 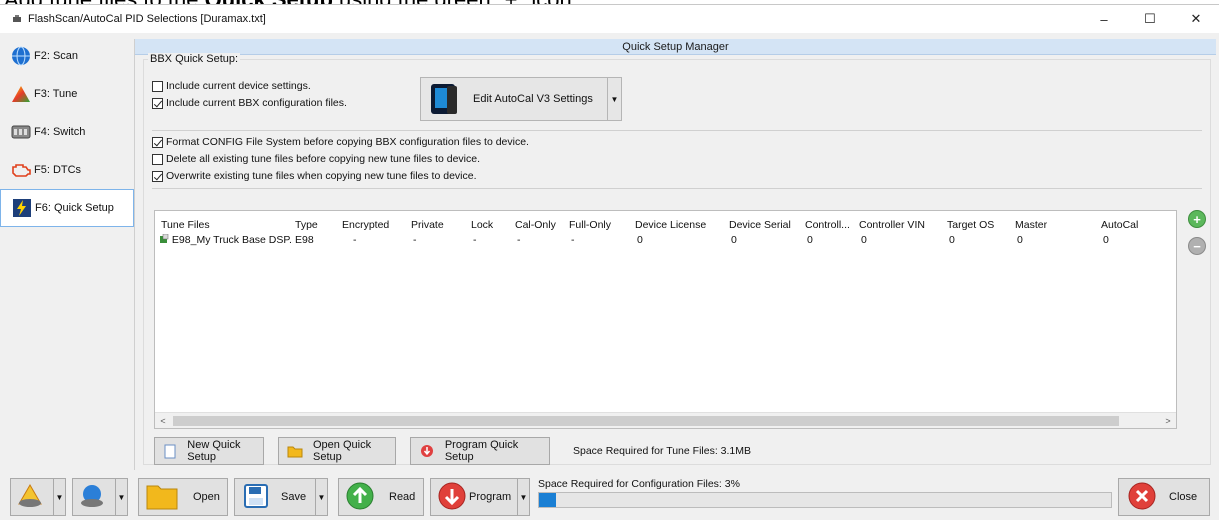 I want to click on program-button: Program ▼, so click(x=480, y=497).